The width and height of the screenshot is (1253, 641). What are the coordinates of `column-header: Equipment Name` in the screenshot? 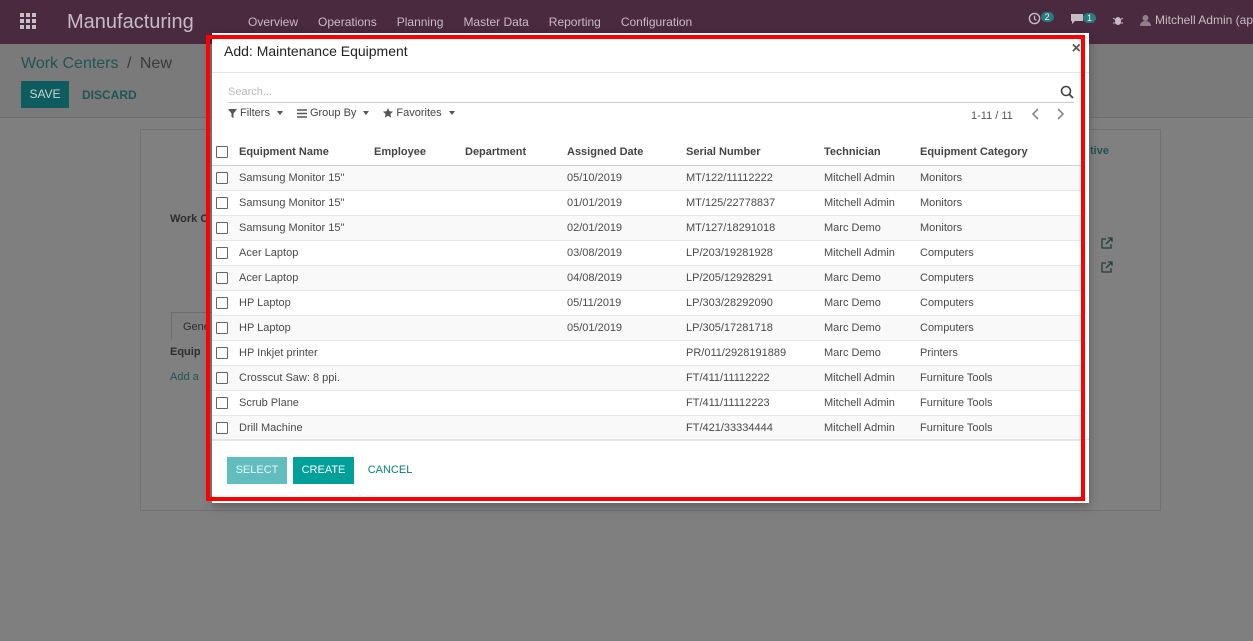 It's located at (284, 152).